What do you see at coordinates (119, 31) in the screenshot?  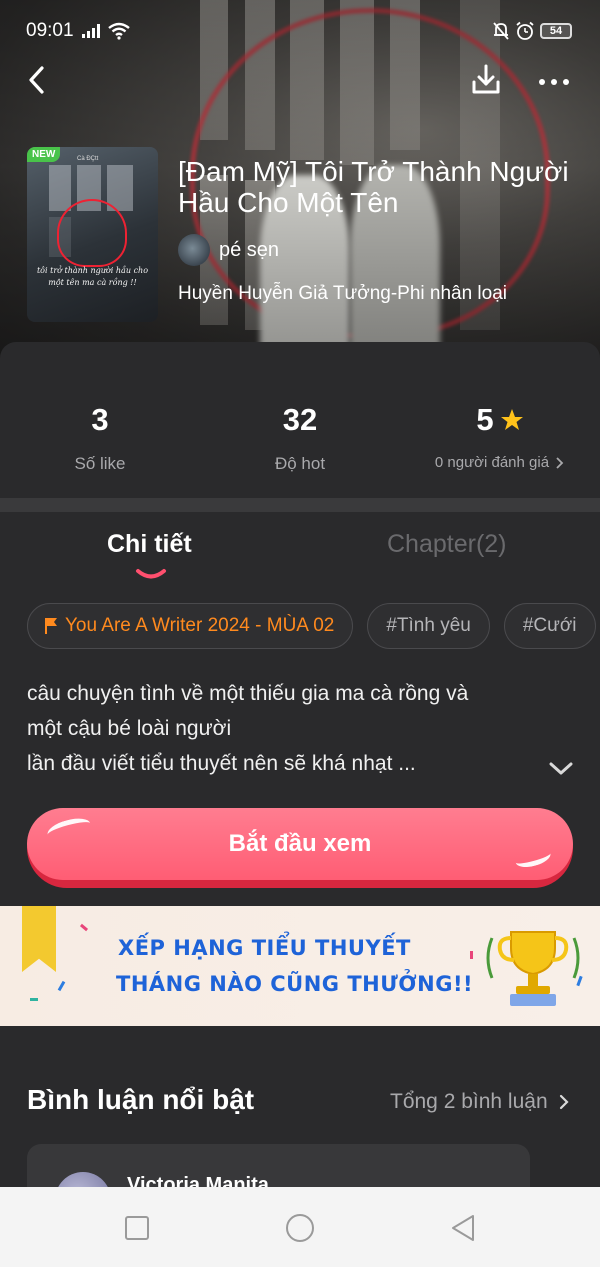 I see `wifi-icon` at bounding box center [119, 31].